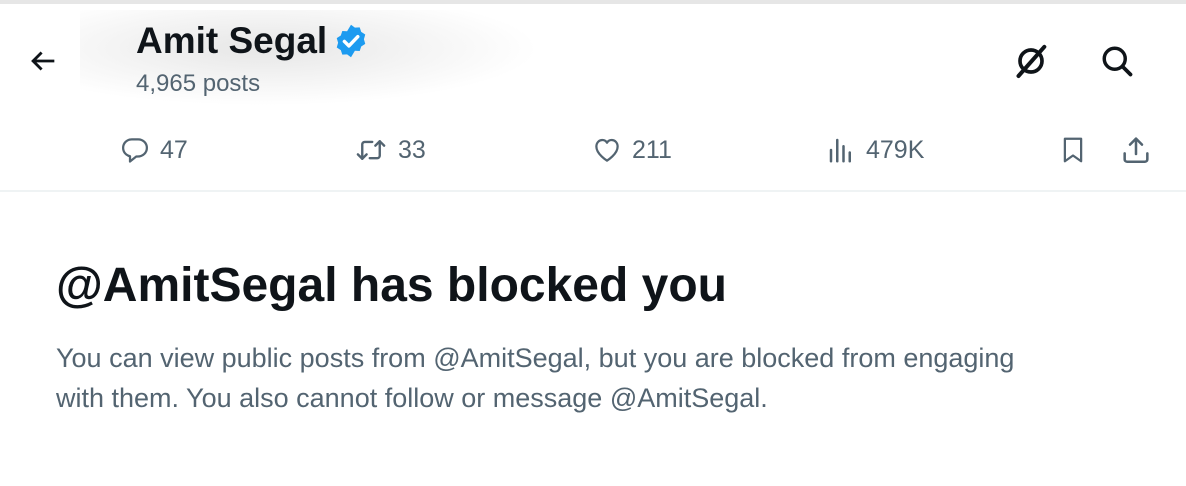 Image resolution: width=1186 pixels, height=486 pixels. Describe the element at coordinates (232, 40) in the screenshot. I see `profile-name: Amit Segal` at that location.